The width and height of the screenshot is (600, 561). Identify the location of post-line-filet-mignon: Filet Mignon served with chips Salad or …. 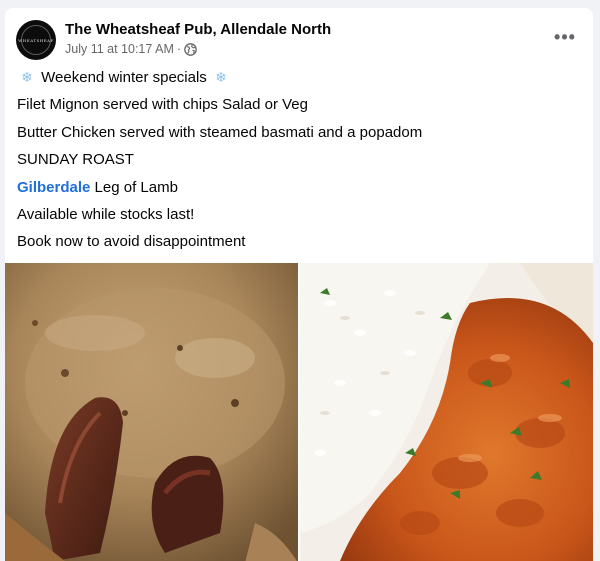
(162, 105).